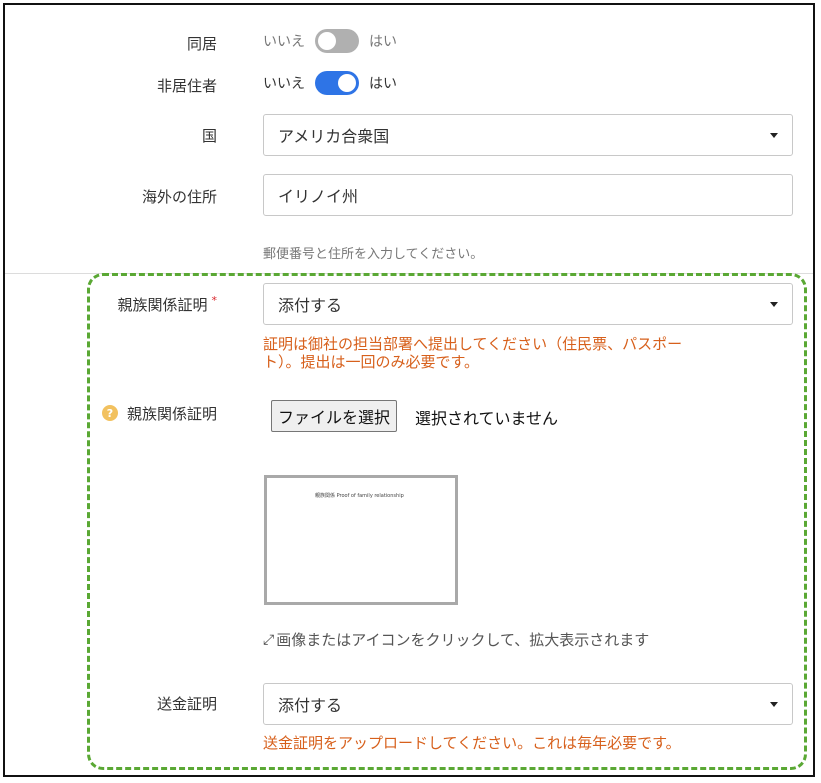 Image resolution: width=821 pixels, height=783 pixels. What do you see at coordinates (473, 344) in the screenshot?
I see `kinship-cert-warning-line1: 証明は御社の担当部署へ提出してください（住民票、パスポー` at bounding box center [473, 344].